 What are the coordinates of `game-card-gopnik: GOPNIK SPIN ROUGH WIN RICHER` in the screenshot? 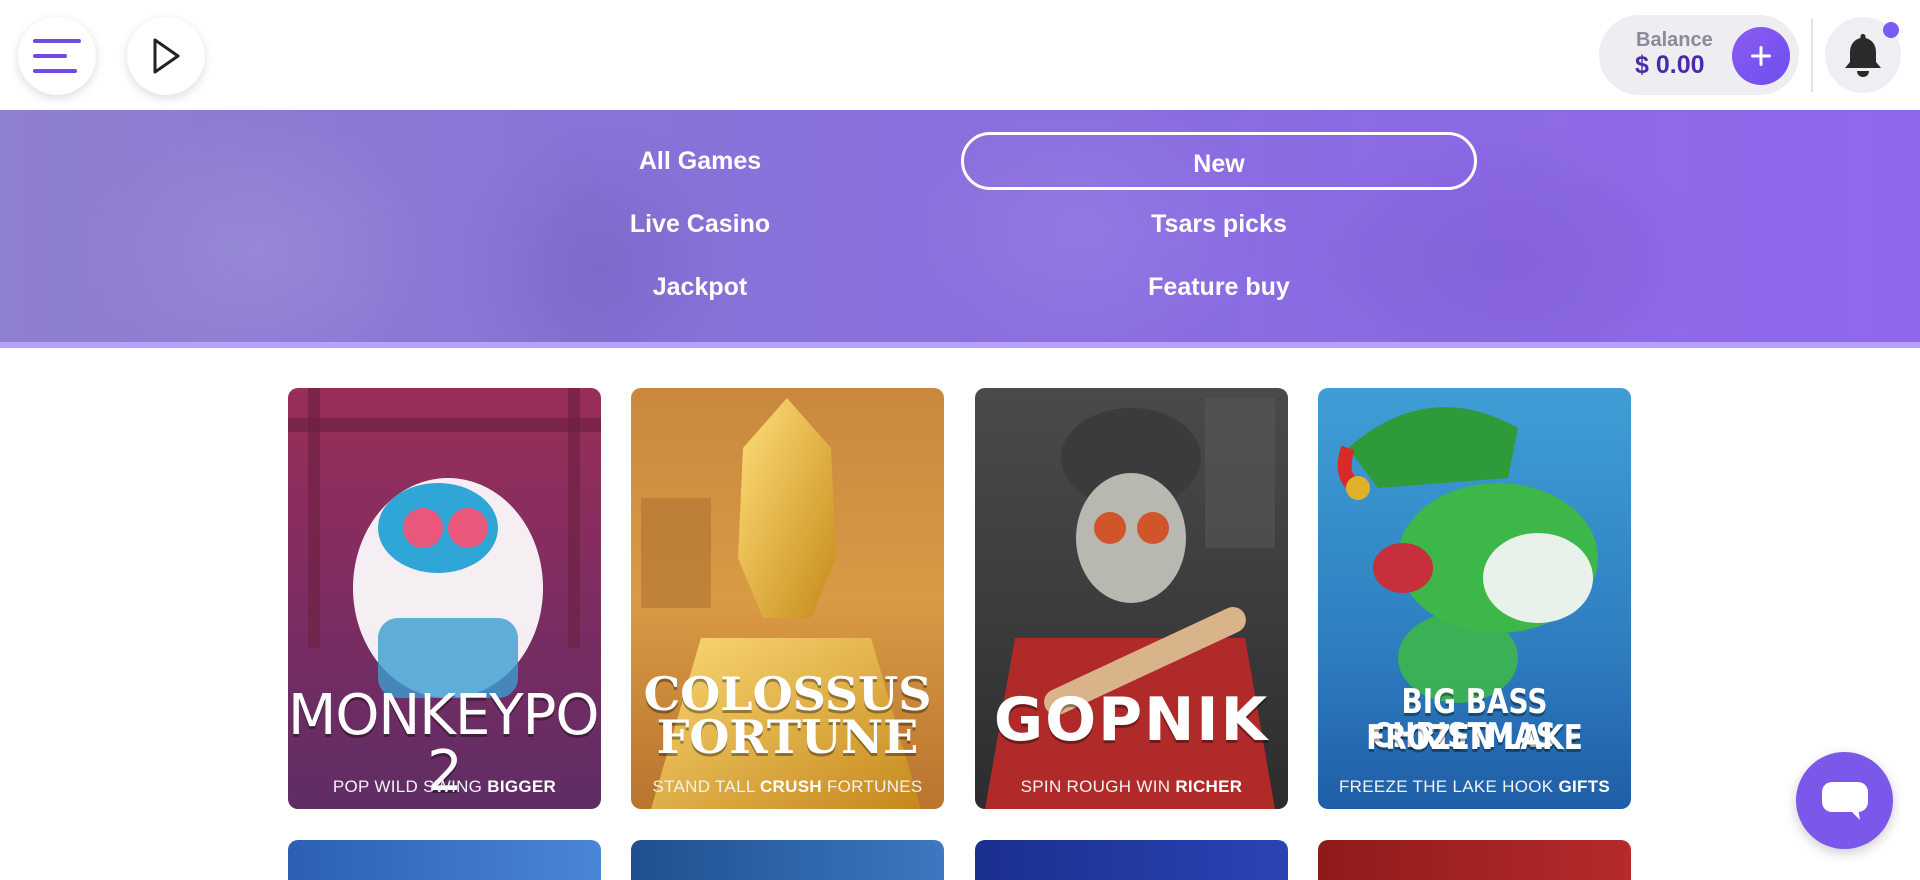 It's located at (1131, 598).